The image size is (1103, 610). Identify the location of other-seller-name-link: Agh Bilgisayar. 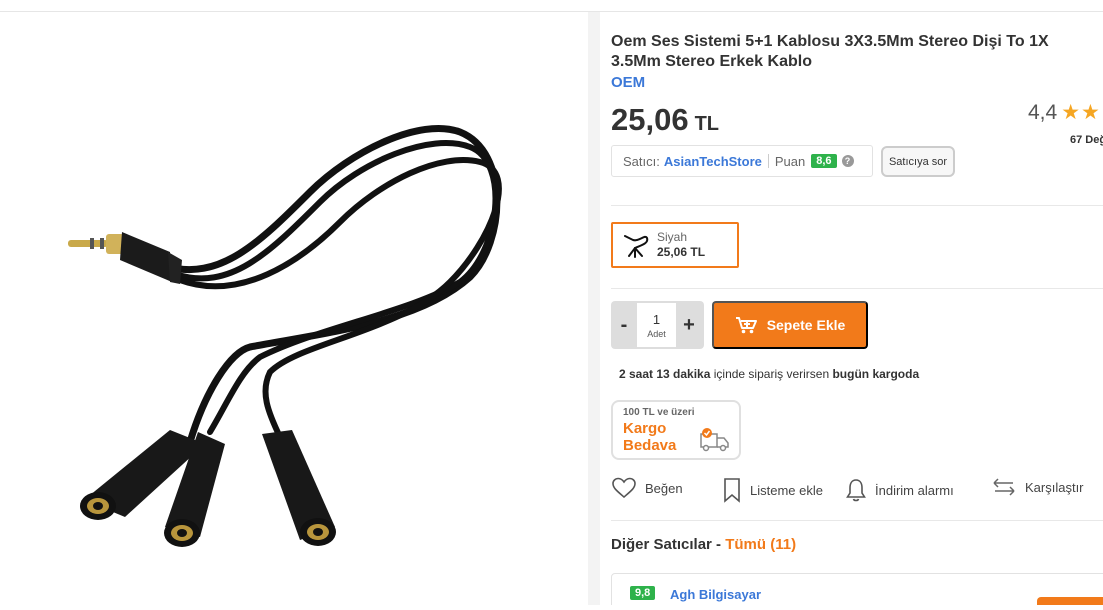
(715, 594).